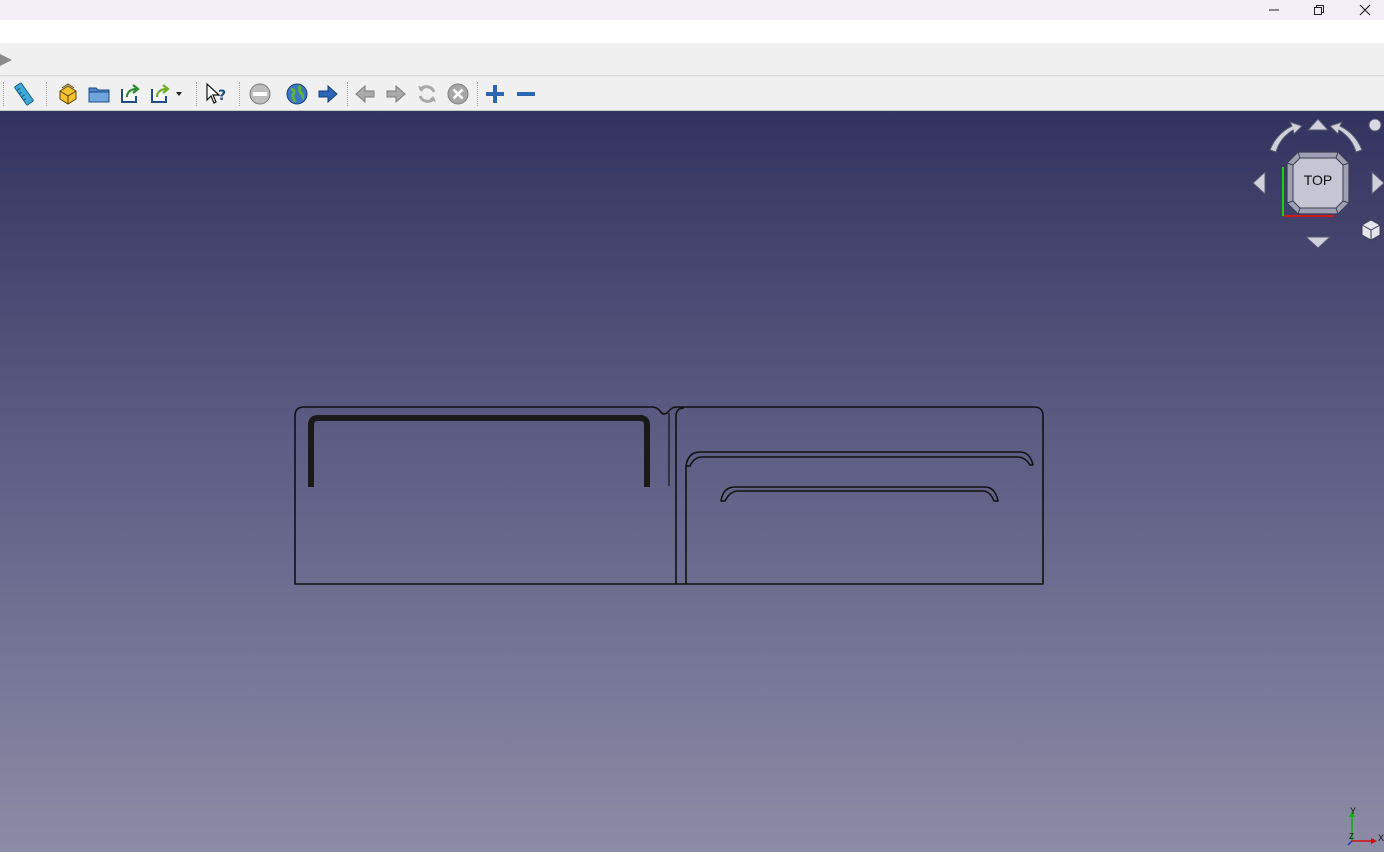  I want to click on export-dropdown-icon, so click(160, 93).